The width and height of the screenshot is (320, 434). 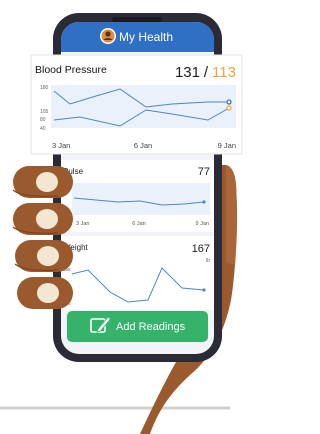 What do you see at coordinates (44, 112) in the screenshot?
I see `bp-ytick-1: 105` at bounding box center [44, 112].